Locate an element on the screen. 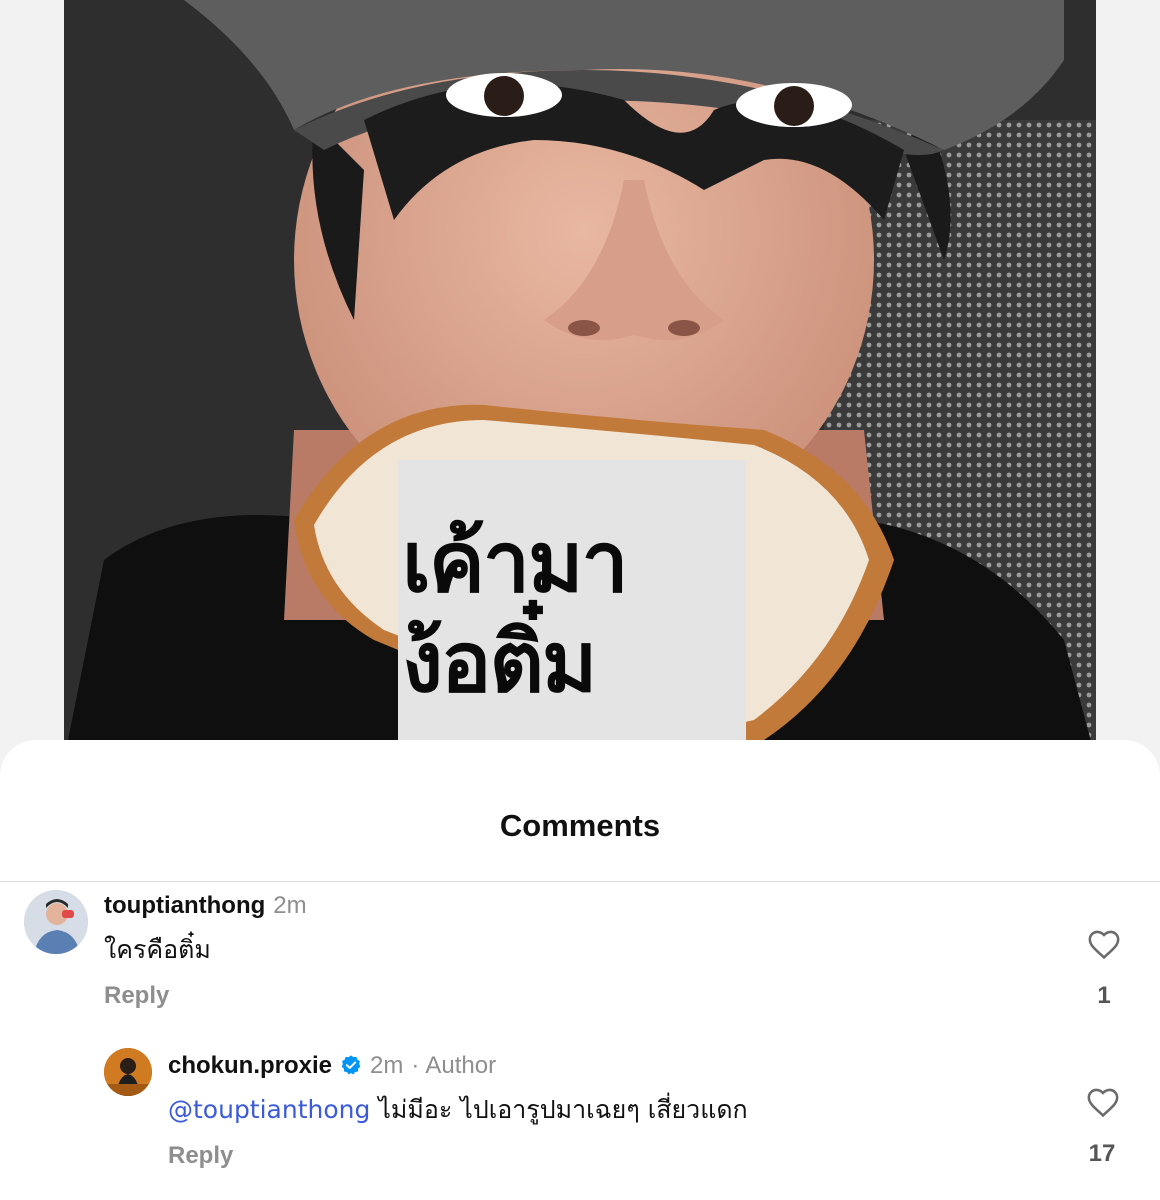 The height and width of the screenshot is (1200, 1160). divider is located at coordinates (580, 881).